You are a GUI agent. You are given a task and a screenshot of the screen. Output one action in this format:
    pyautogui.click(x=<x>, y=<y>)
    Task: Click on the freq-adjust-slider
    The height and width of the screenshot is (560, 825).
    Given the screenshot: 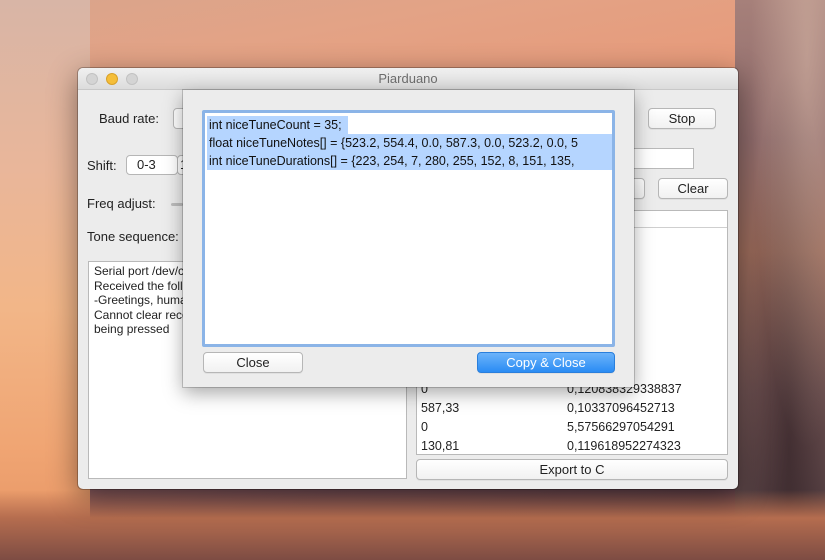 What is the action you would take?
    pyautogui.click(x=177, y=204)
    